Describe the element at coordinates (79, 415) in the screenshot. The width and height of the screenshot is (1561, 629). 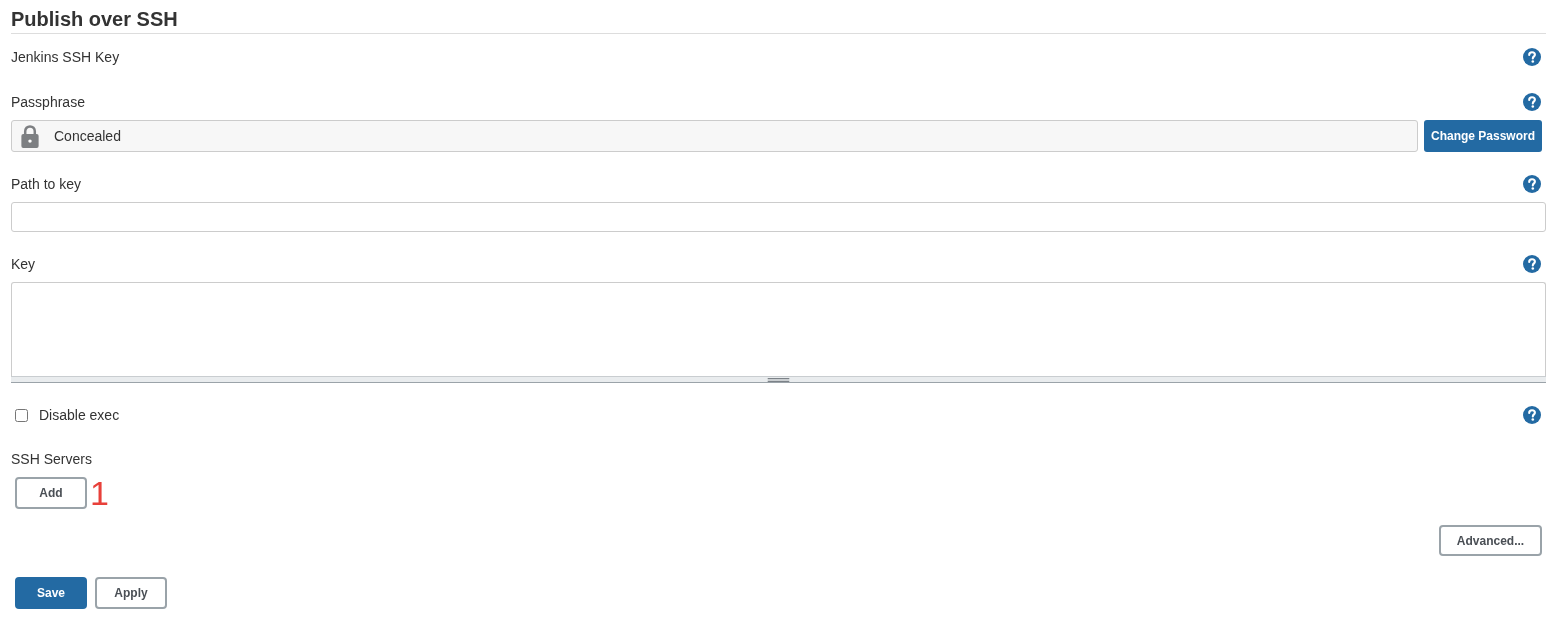
I see `checkbox-label: Disable exec` at that location.